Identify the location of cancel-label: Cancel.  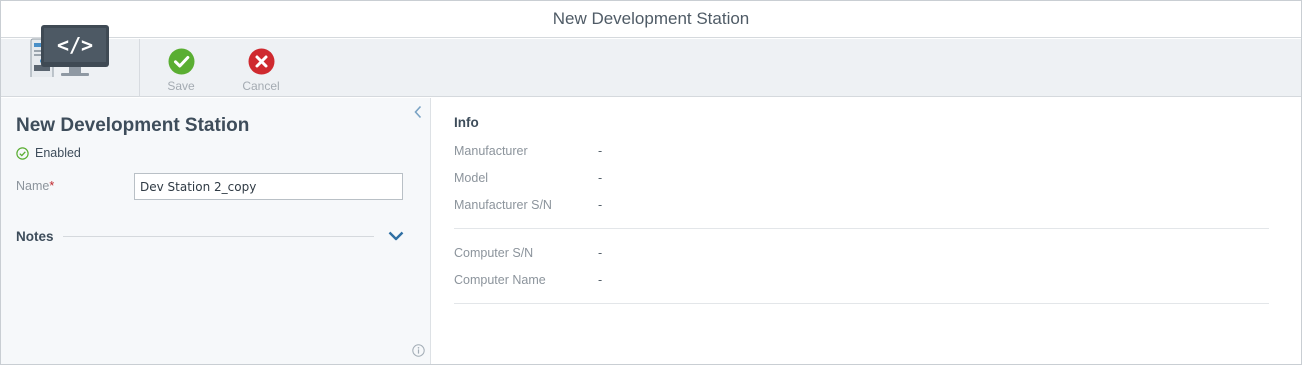
(261, 86).